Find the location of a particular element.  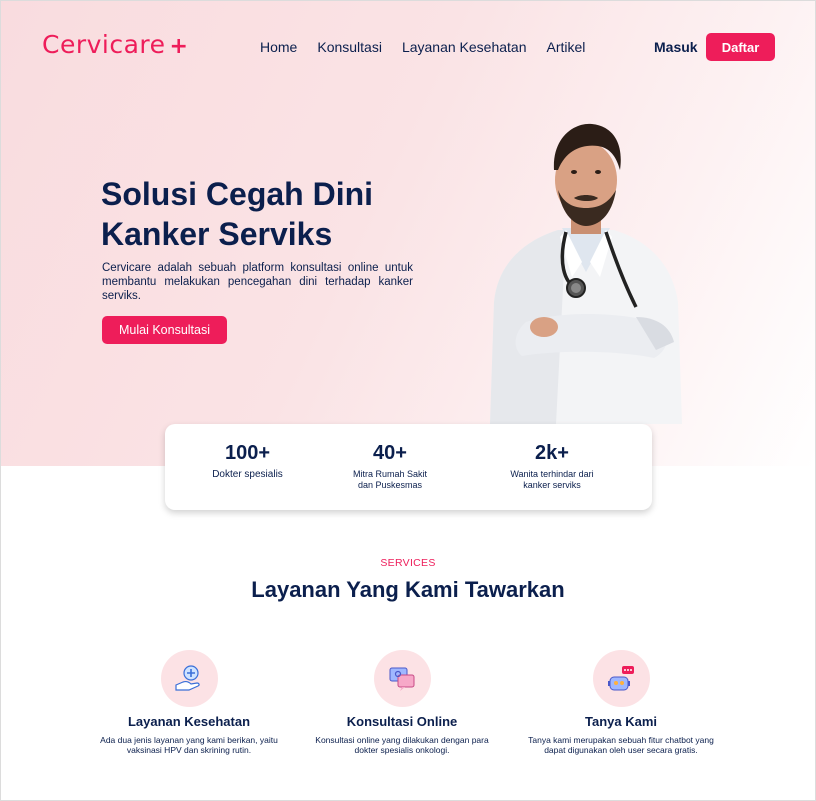

service-name: Tanya Kami is located at coordinates (620, 721).